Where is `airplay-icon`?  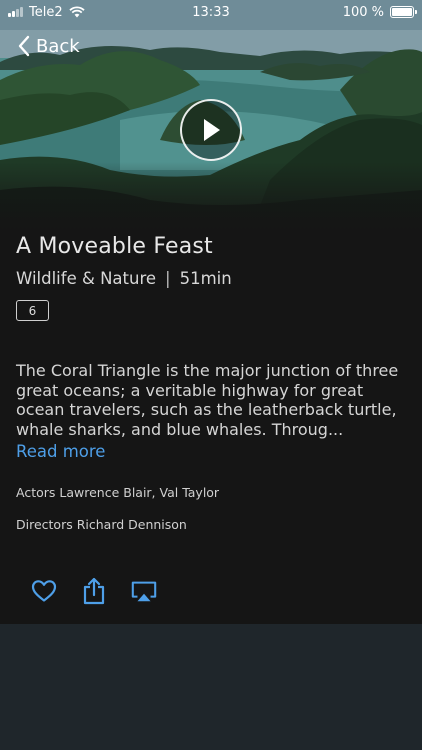 airplay-icon is located at coordinates (144, 591).